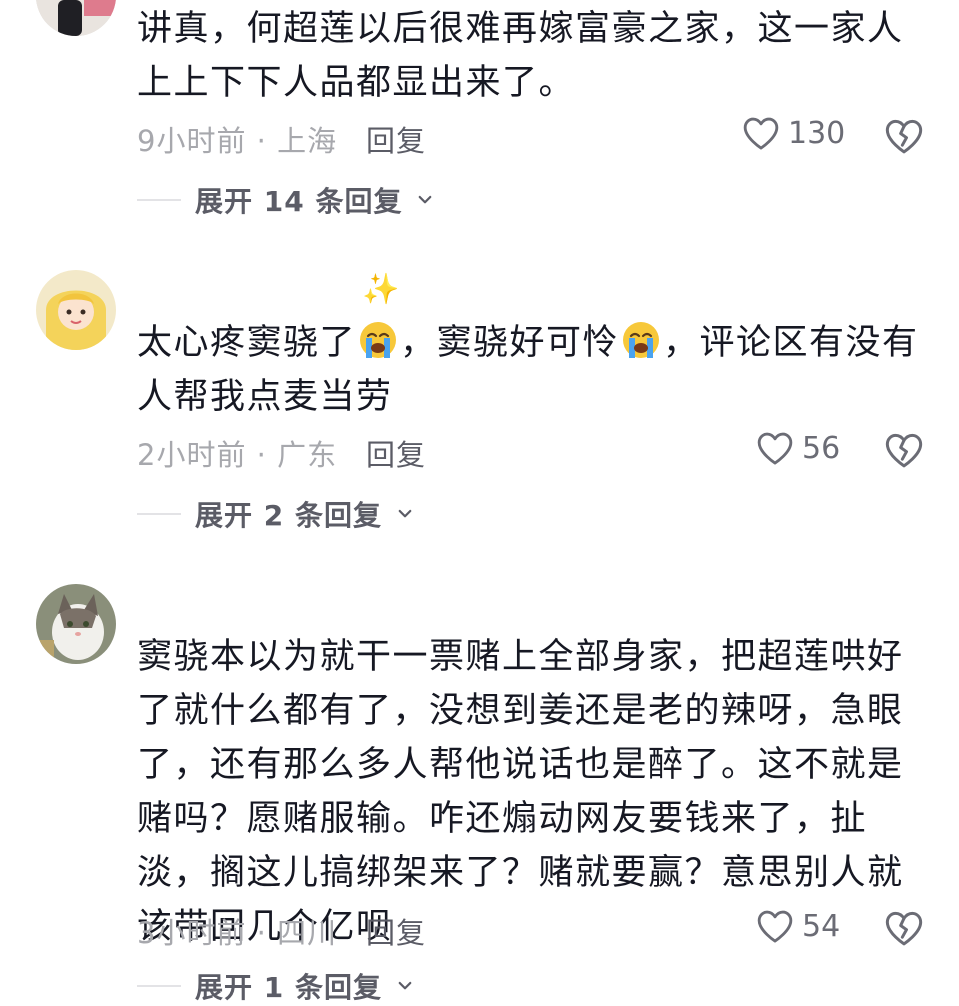  Describe the element at coordinates (798, 926) in the screenshot. I see `like-button: 54` at that location.